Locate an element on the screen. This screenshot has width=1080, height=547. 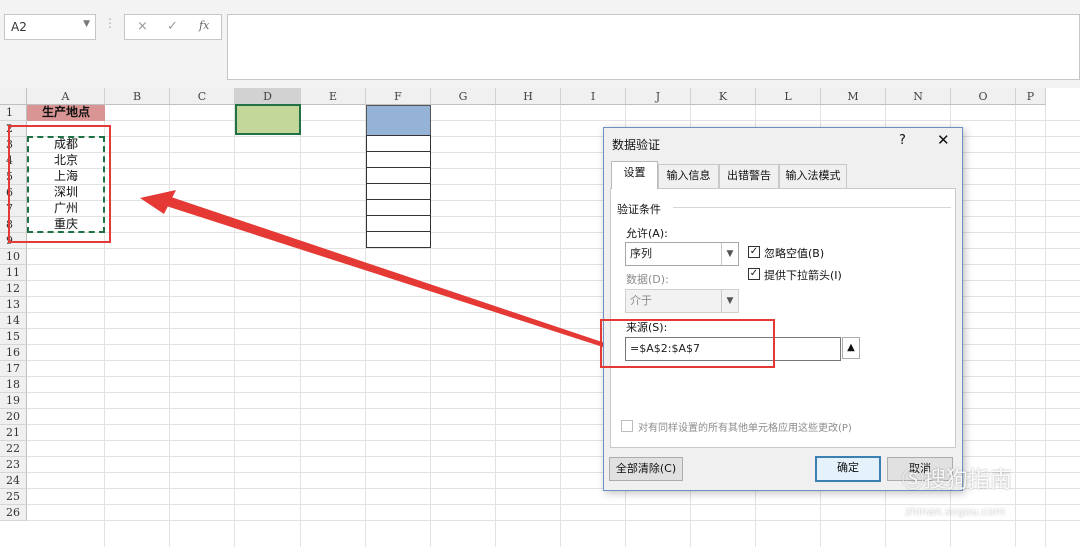
collapse-dialog-icon: ▲ is located at coordinates (851, 348).